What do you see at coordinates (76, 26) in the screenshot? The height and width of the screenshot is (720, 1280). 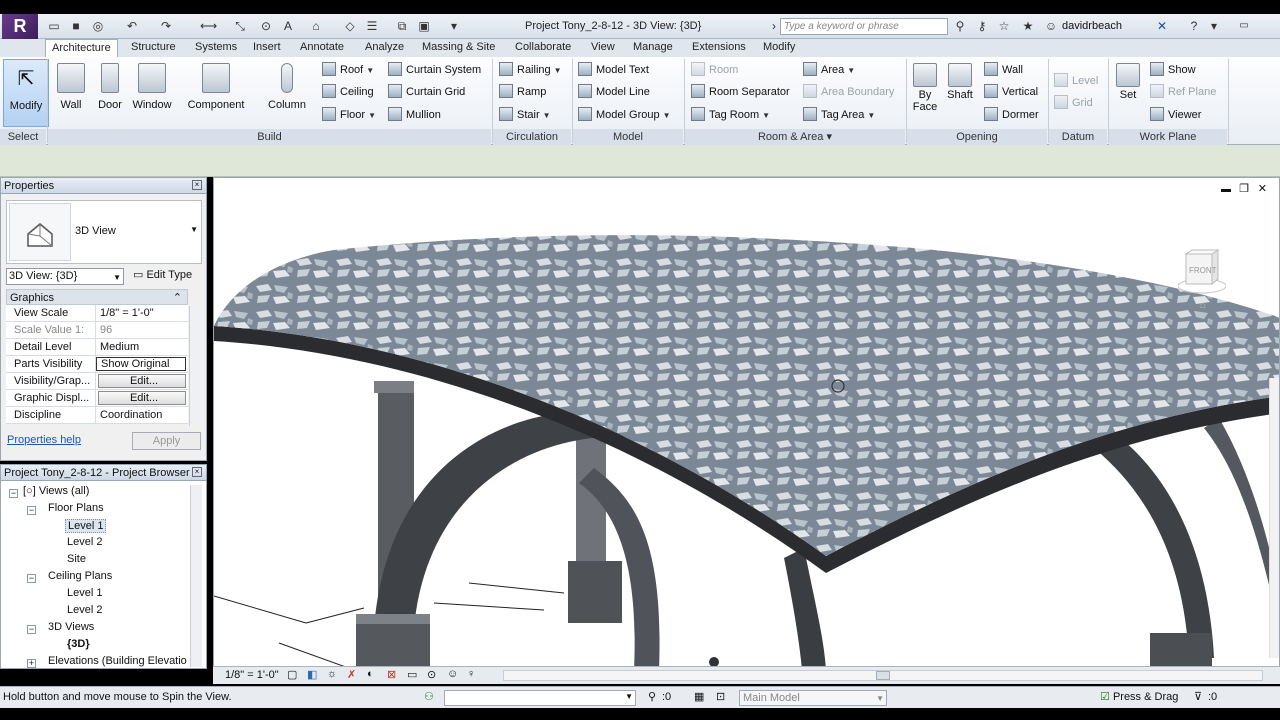 I see `save-icon: ■` at bounding box center [76, 26].